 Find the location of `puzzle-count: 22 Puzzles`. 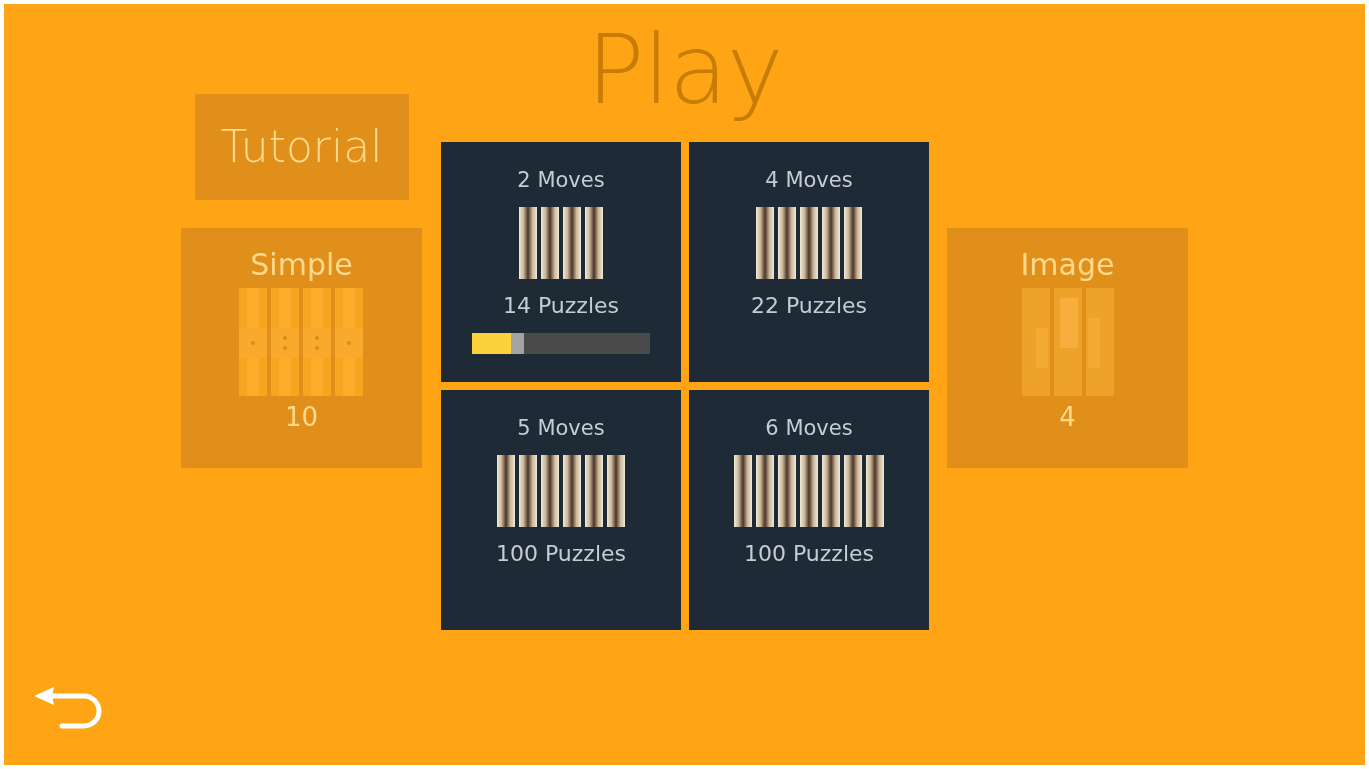

puzzle-count: 22 Puzzles is located at coordinates (809, 306).